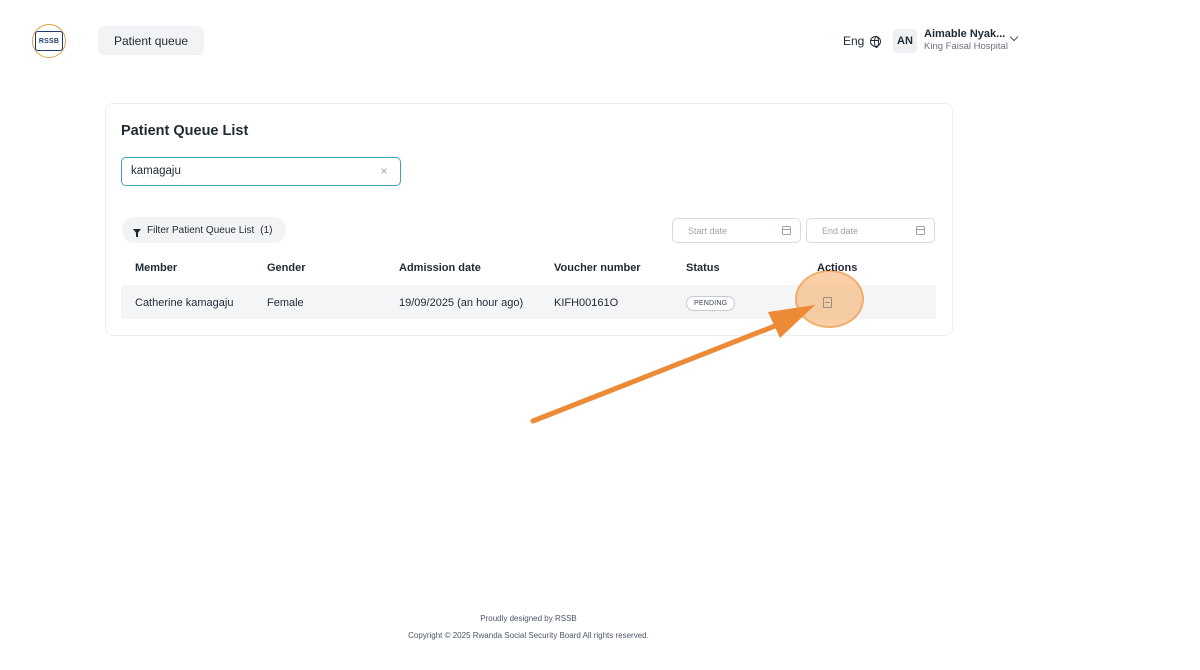  I want to click on column-header-voucher-number: Voucher number, so click(597, 268).